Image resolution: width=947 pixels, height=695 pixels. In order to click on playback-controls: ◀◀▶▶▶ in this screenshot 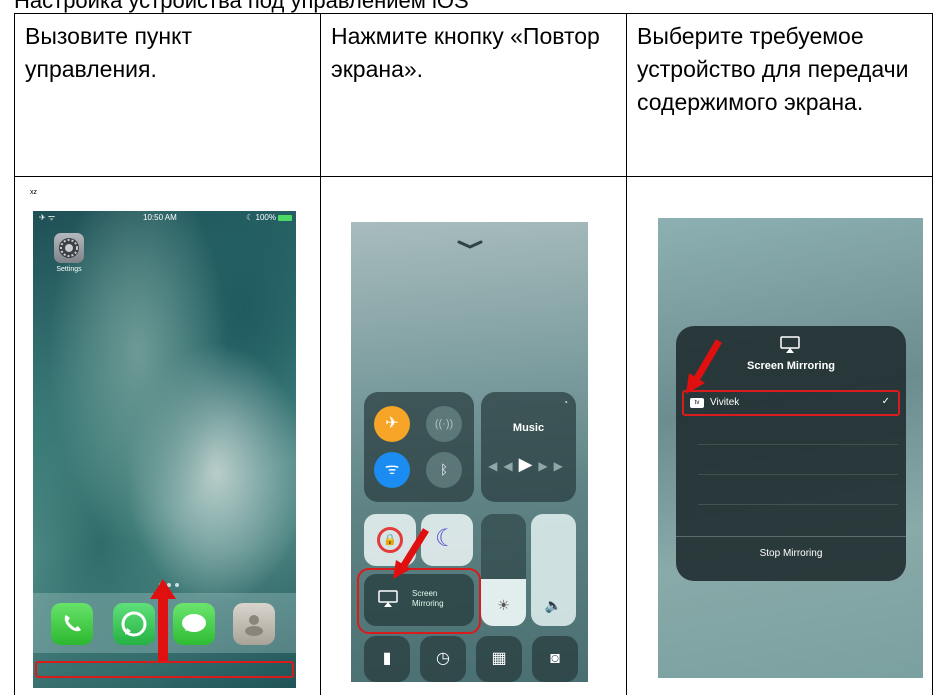, I will do `click(528, 464)`.